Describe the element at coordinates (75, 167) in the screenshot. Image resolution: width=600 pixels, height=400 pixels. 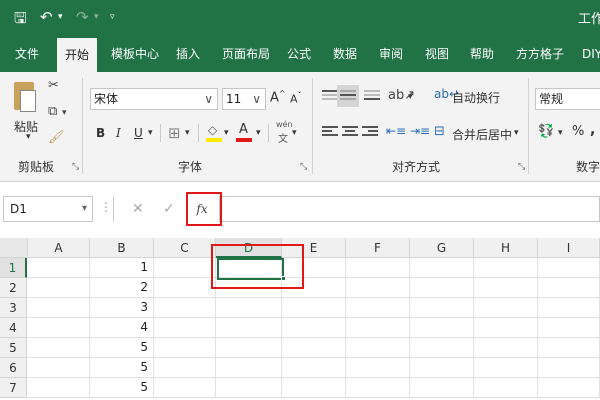
I see `clipboard-launcher-icon: ⤡` at that location.